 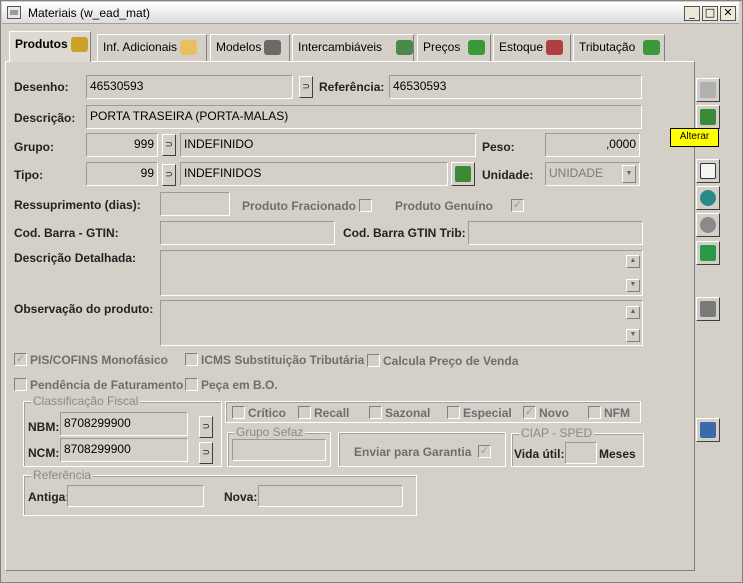 I want to click on referencia-field: 46530593, so click(x=515, y=87).